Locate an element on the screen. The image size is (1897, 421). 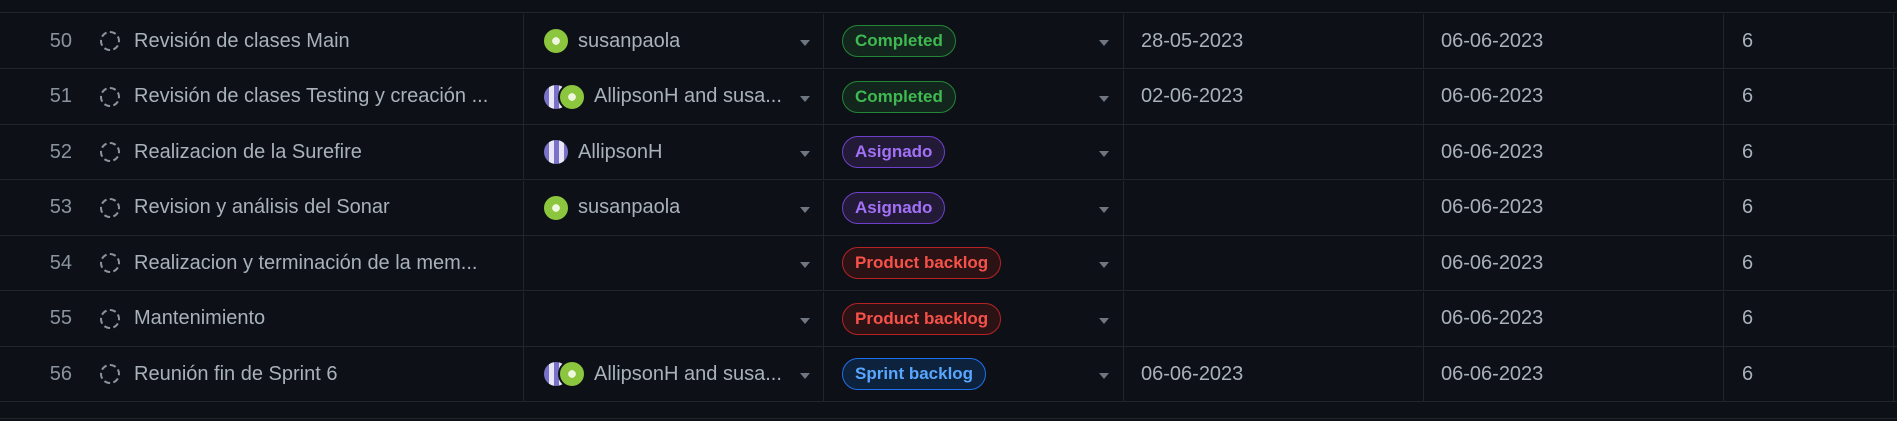
issue-title-cell: Revision y análisis del Sonar is located at coordinates (310, 208).